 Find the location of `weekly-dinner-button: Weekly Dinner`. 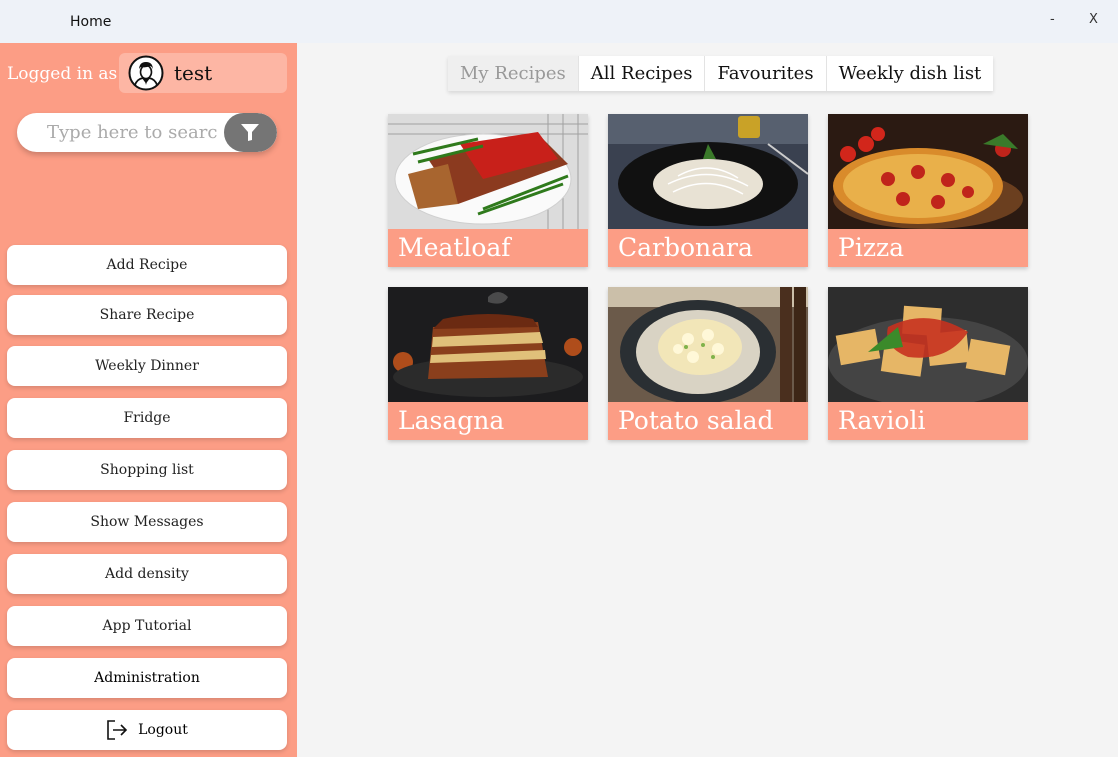

weekly-dinner-button: Weekly Dinner is located at coordinates (147, 366).